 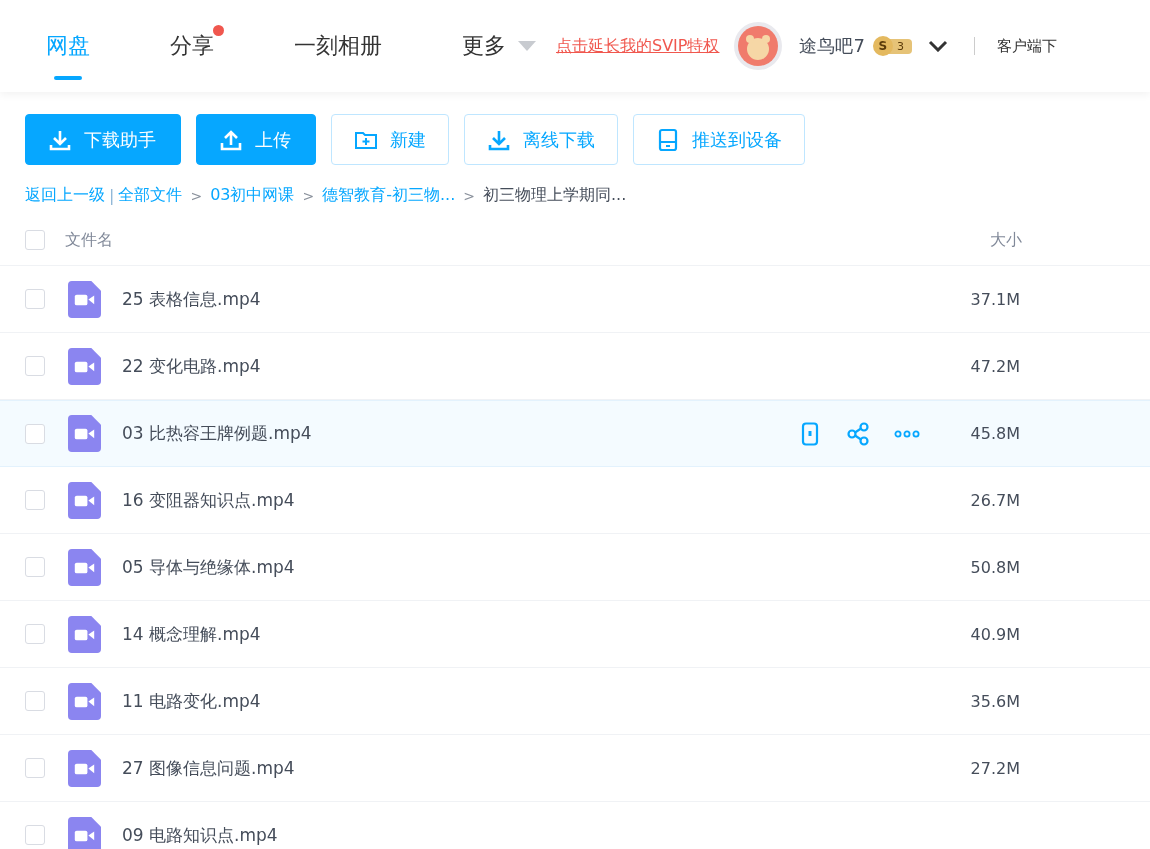 I want to click on avatar-icon, so click(x=758, y=46).